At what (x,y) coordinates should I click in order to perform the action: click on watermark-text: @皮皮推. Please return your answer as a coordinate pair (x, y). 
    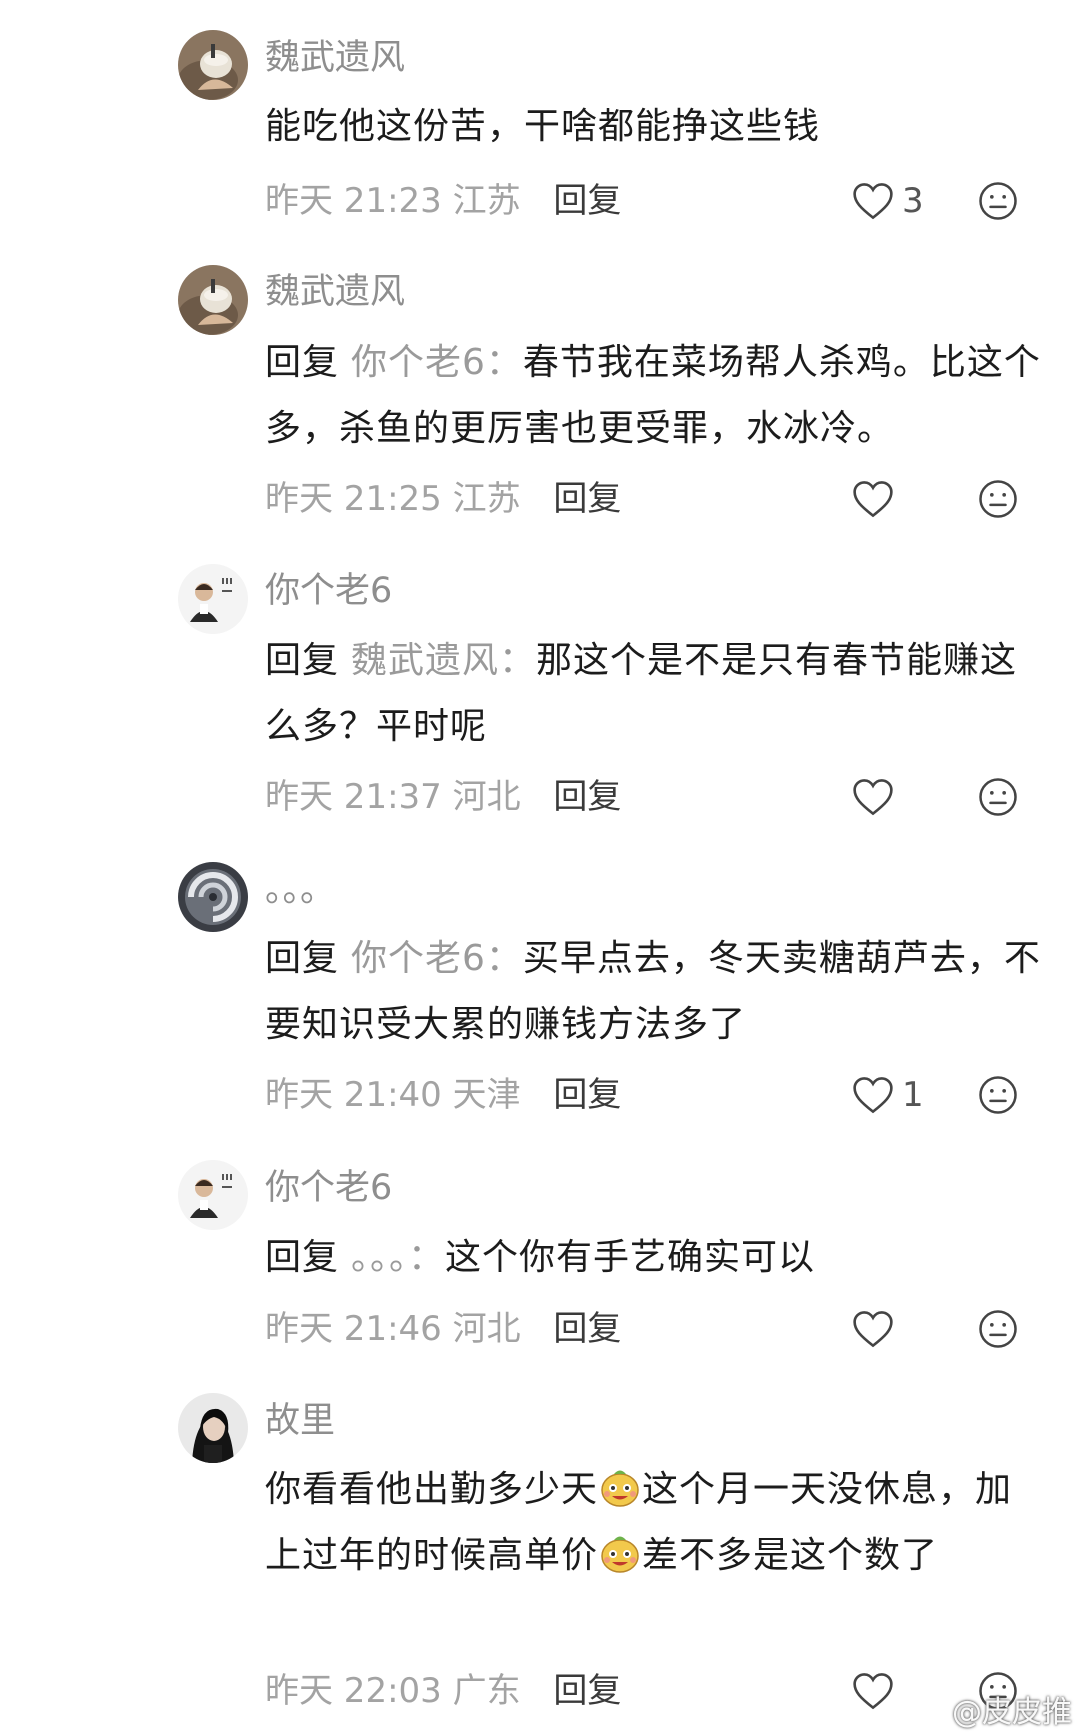
    Looking at the image, I should click on (1012, 1712).